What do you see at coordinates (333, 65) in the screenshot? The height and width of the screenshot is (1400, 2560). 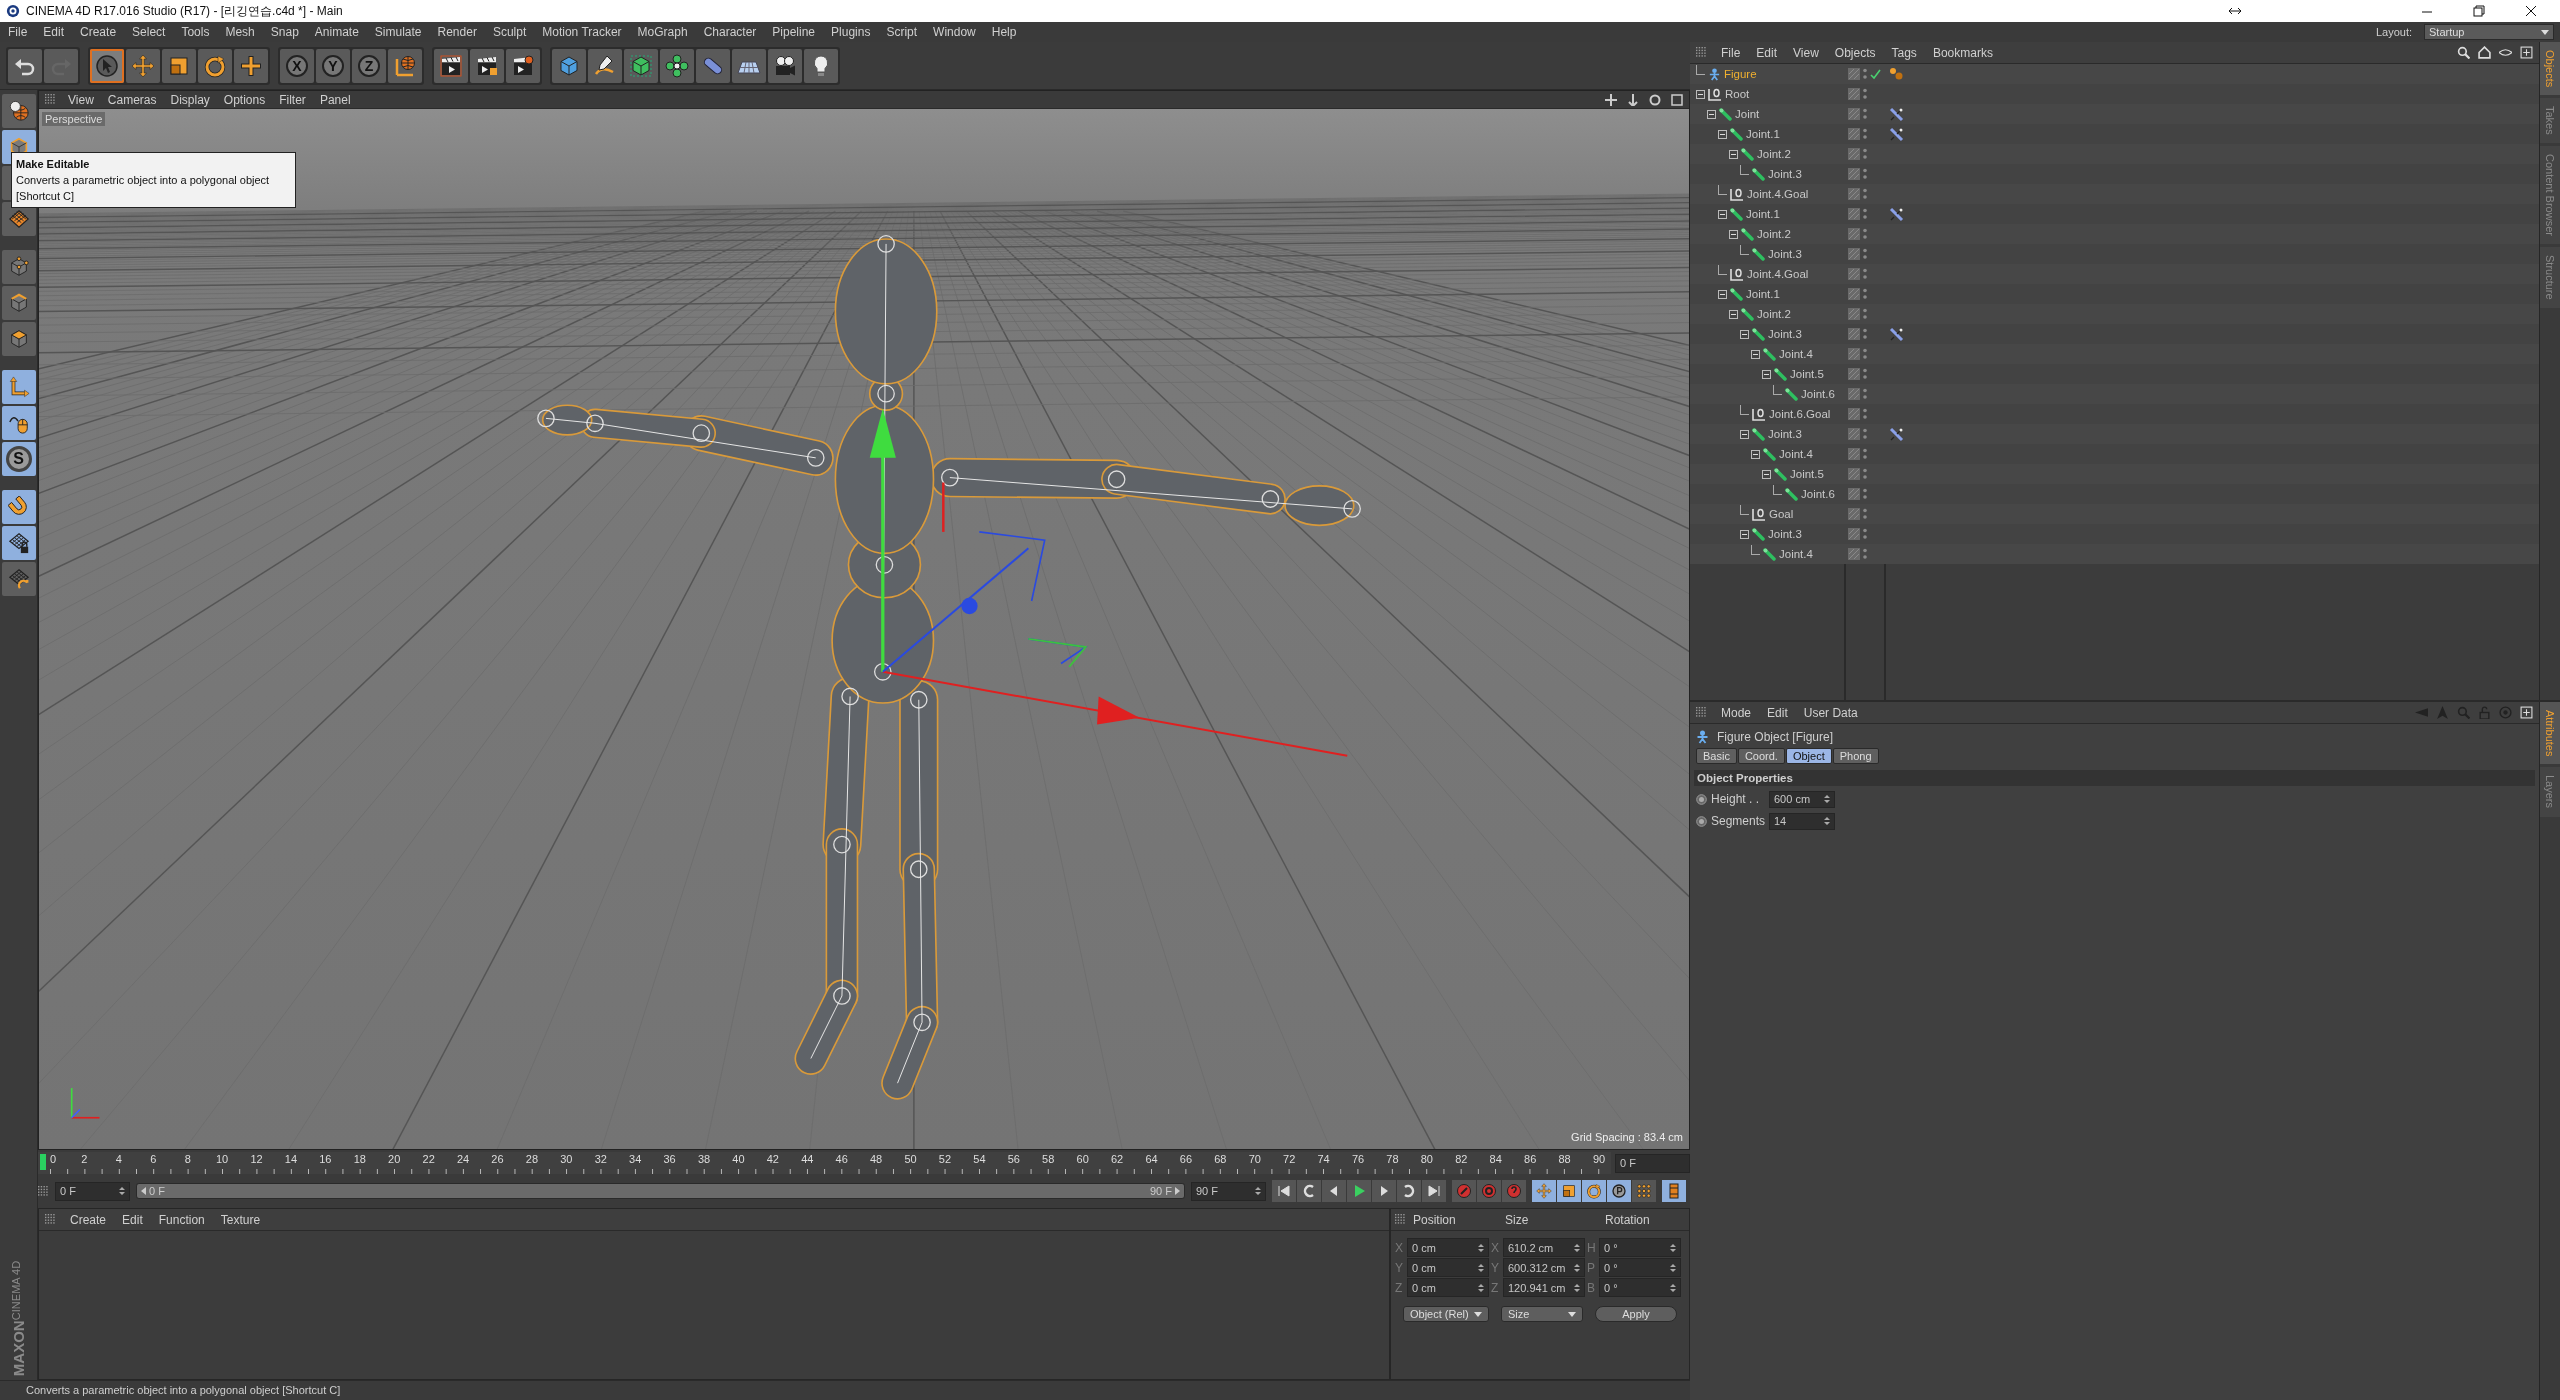 I see `axis-lock-button: Y` at bounding box center [333, 65].